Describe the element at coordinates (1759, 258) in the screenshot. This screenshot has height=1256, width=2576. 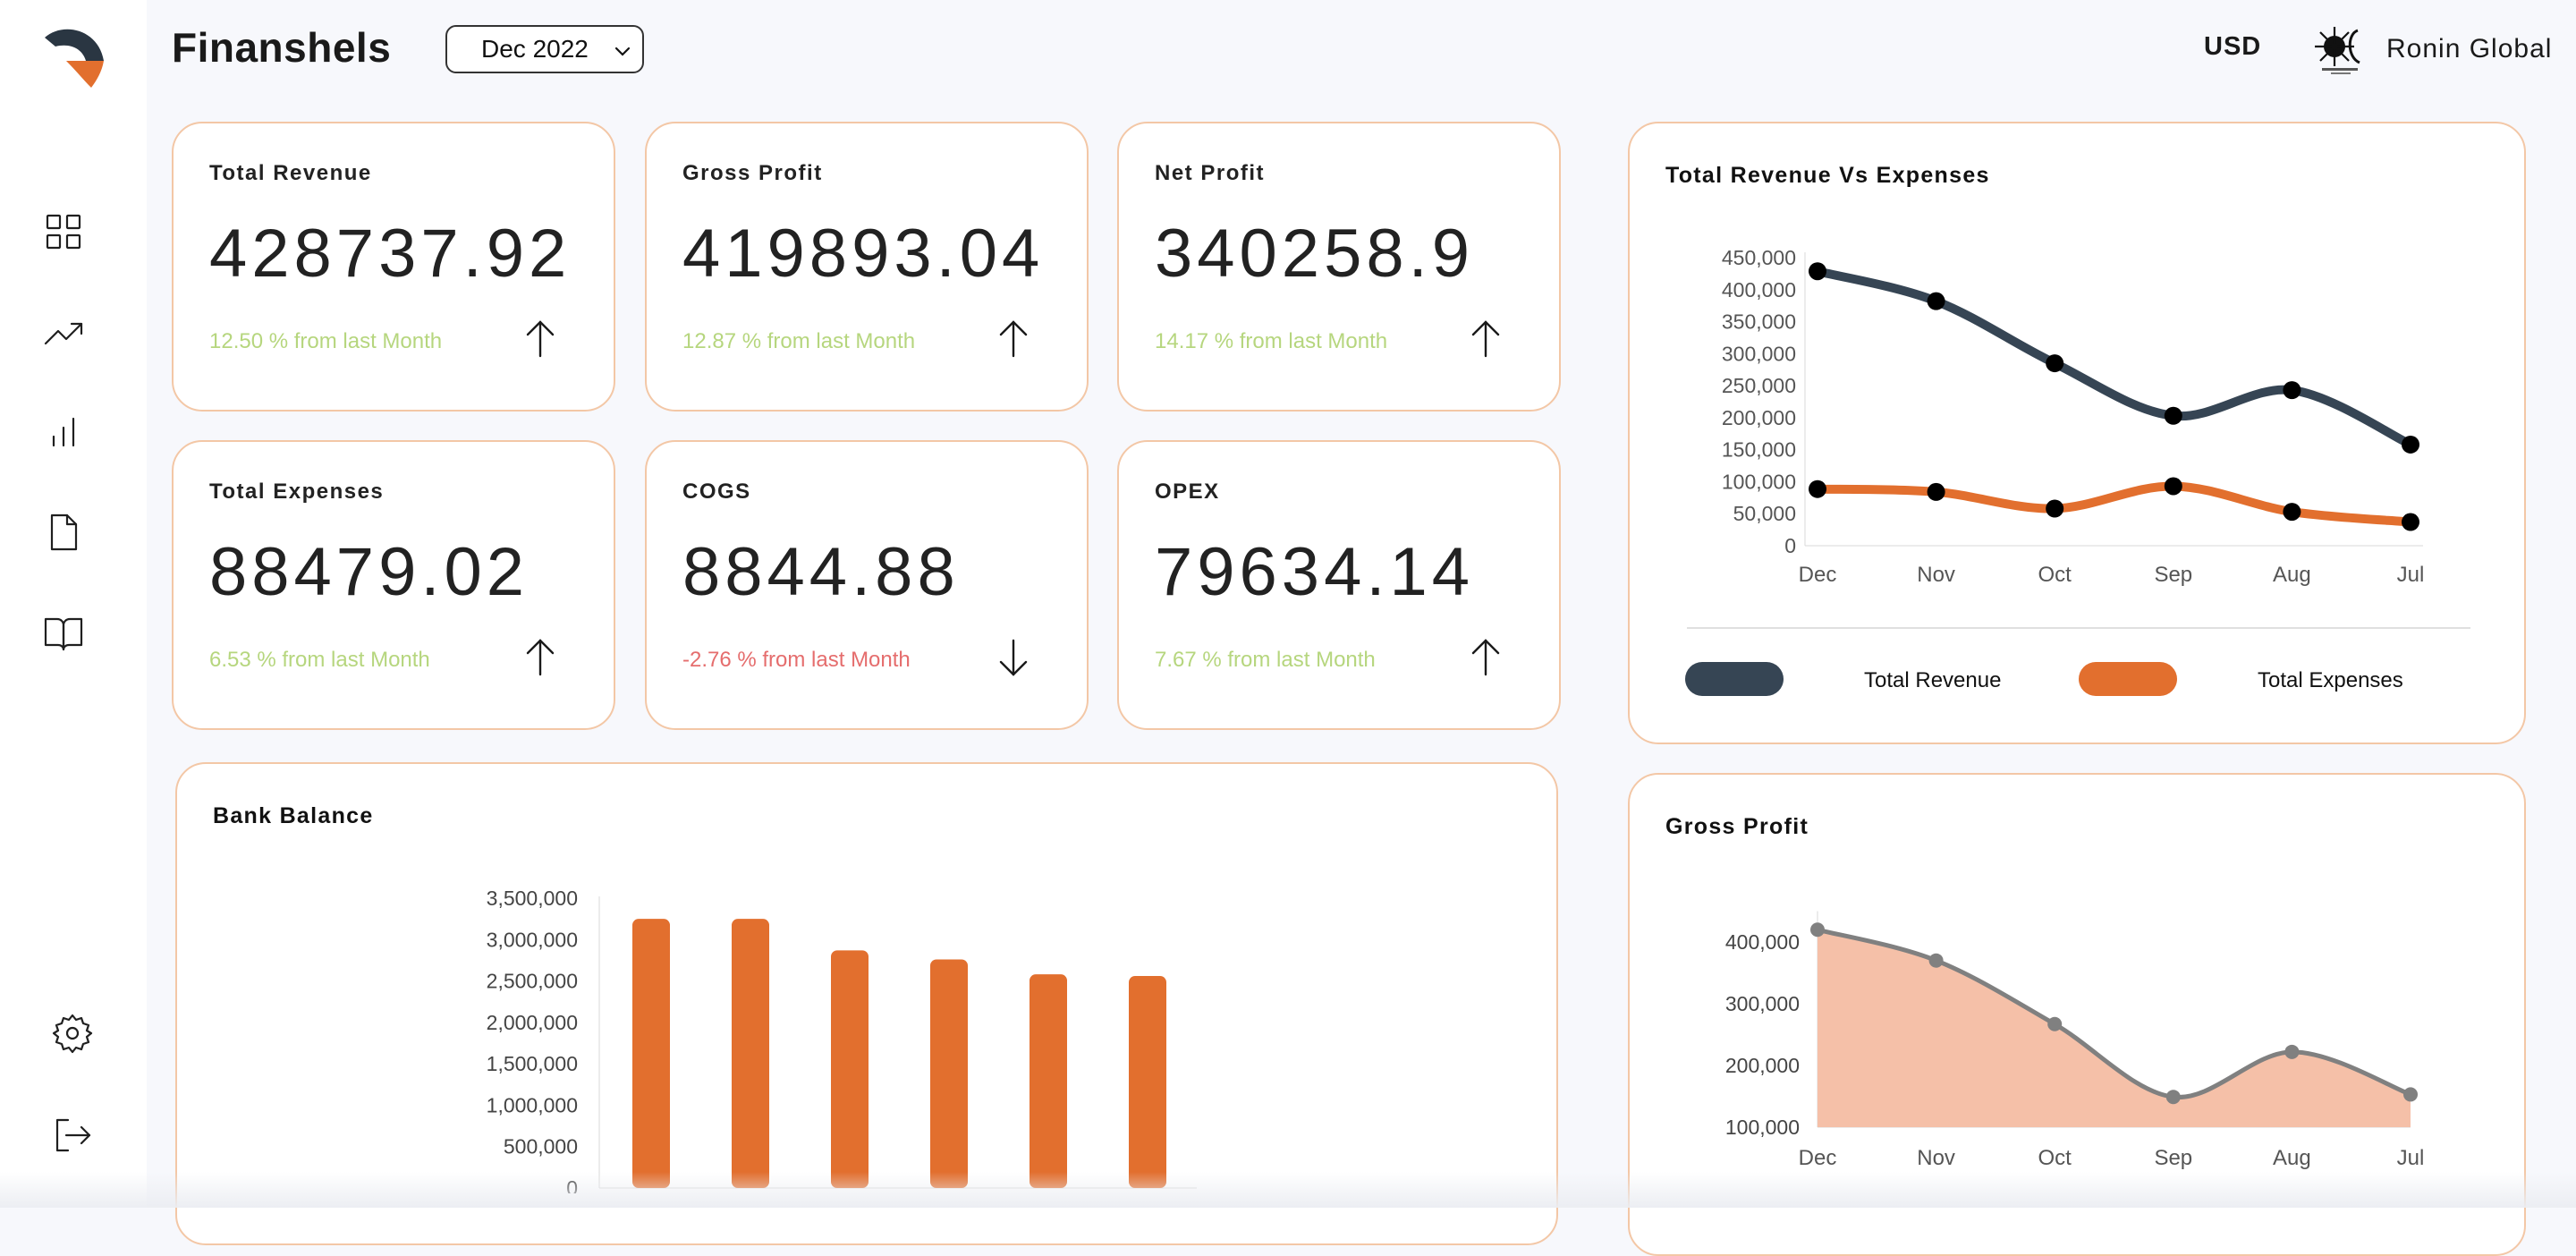
I see `y-tick-label: 450,000` at that location.